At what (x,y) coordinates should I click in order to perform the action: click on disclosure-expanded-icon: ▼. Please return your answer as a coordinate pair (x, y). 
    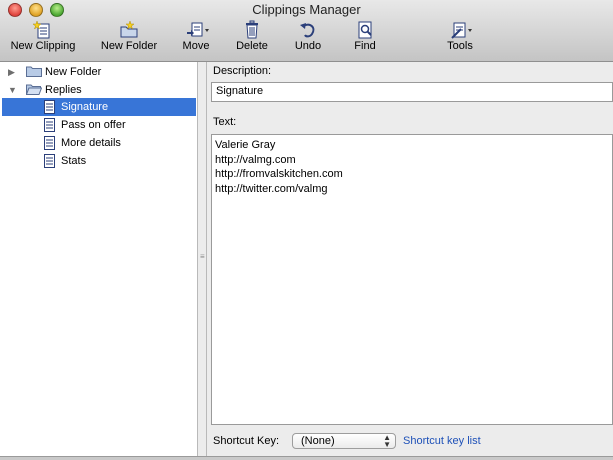
    Looking at the image, I should click on (12, 90).